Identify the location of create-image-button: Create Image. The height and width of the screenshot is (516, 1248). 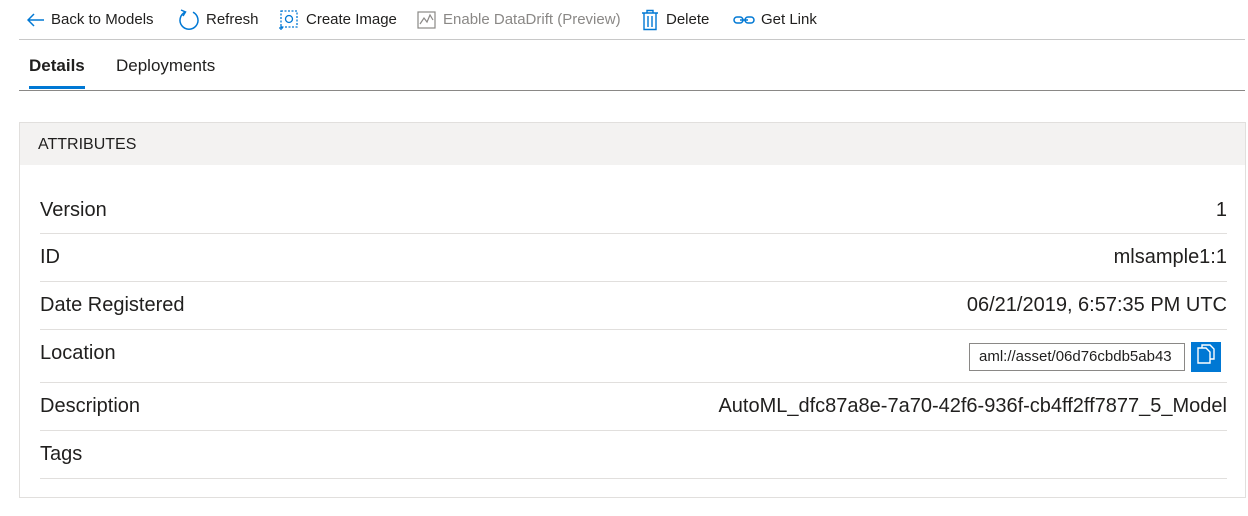
(337, 20).